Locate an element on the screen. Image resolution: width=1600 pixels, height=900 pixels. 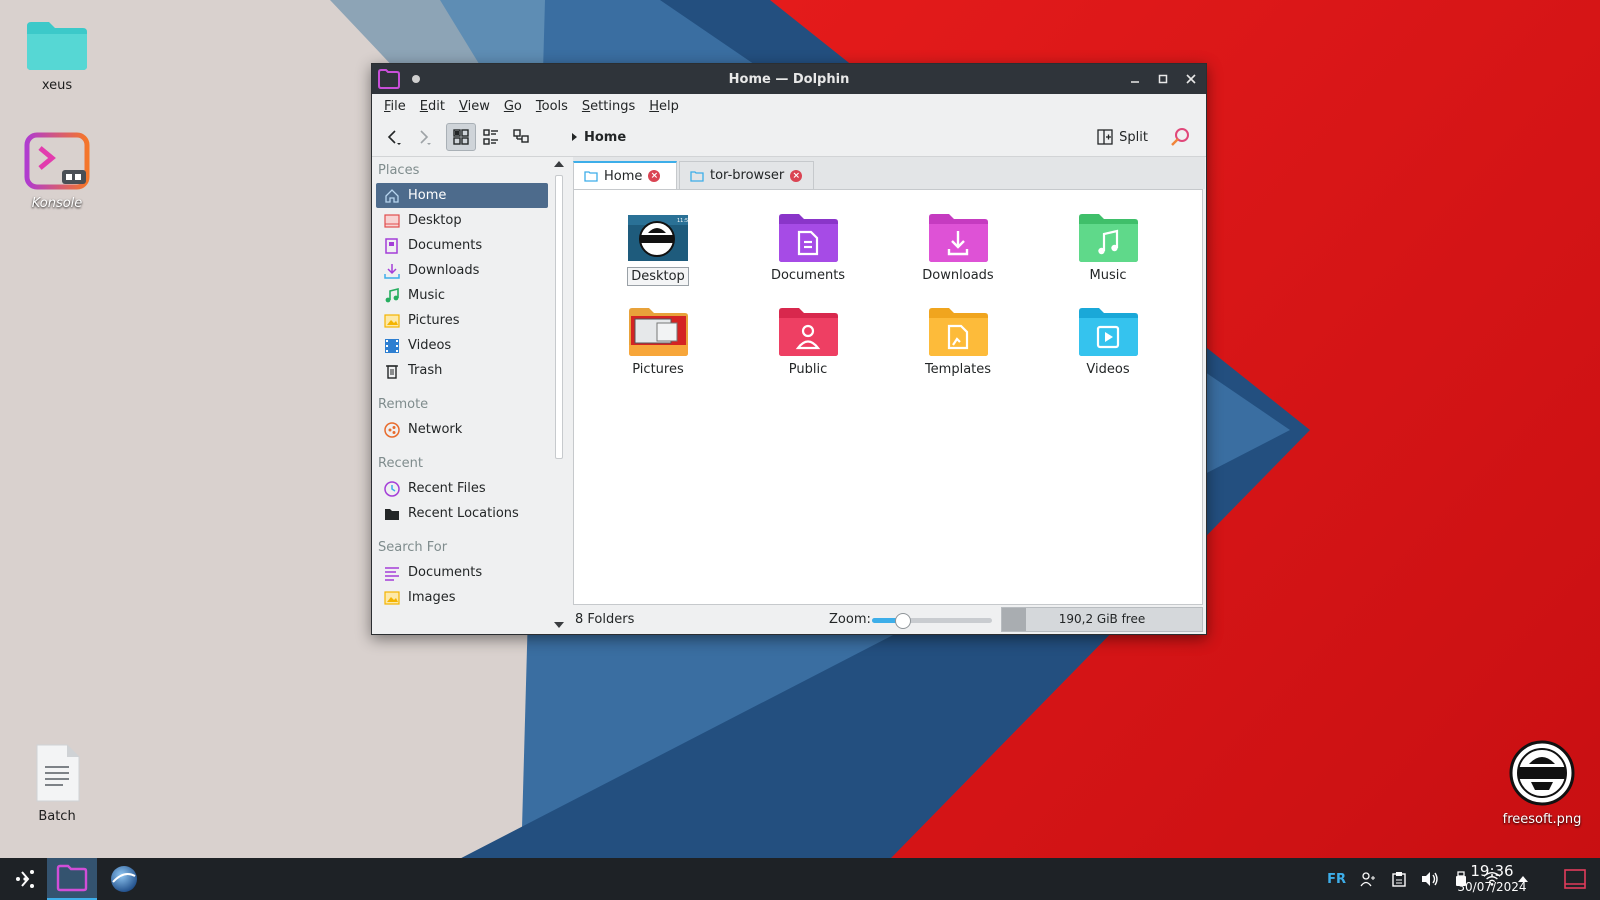
music-folder-icon is located at coordinates (1108, 238).